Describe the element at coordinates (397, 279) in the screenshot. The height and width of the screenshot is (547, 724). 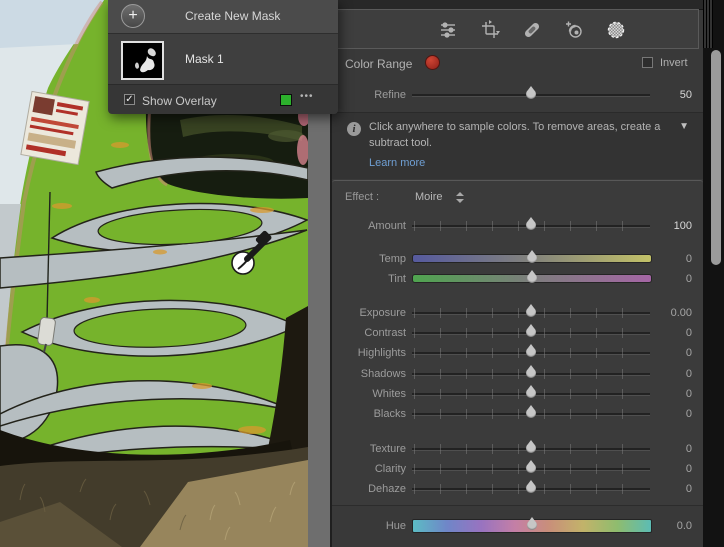
I see `tint-label: Tint` at that location.